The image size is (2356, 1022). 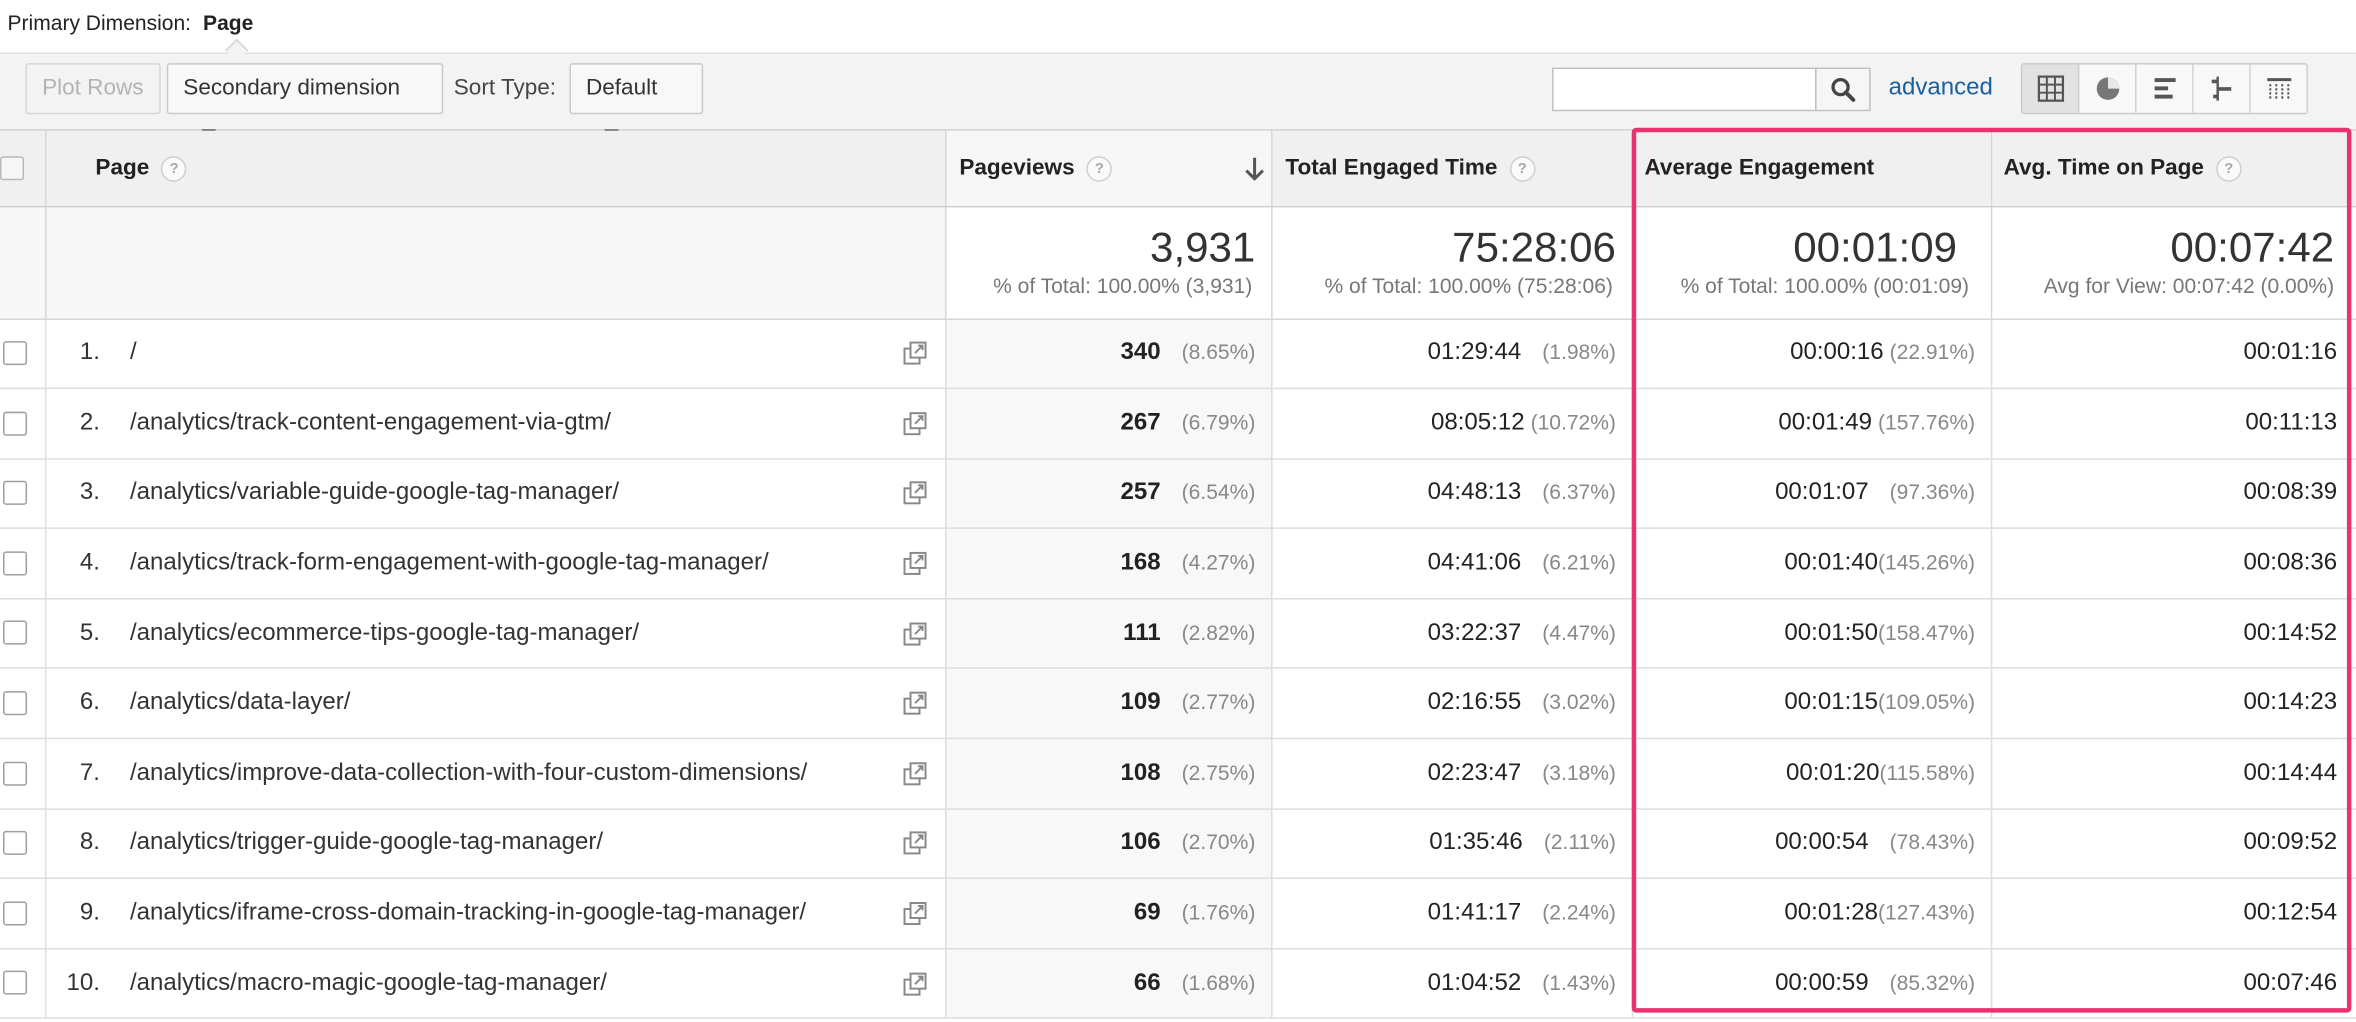 What do you see at coordinates (1579, 632) in the screenshot?
I see `engaged-time-pct: (4.47%)` at bounding box center [1579, 632].